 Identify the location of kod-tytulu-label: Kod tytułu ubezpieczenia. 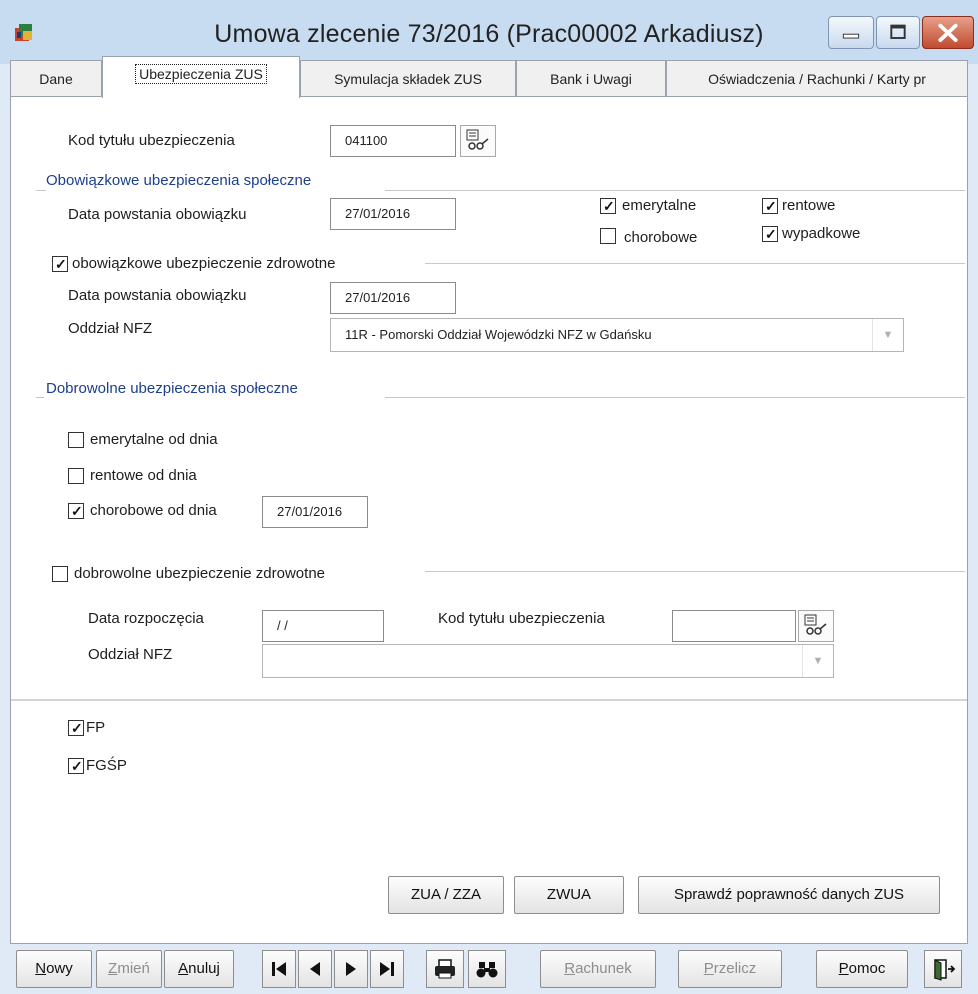
(151, 140).